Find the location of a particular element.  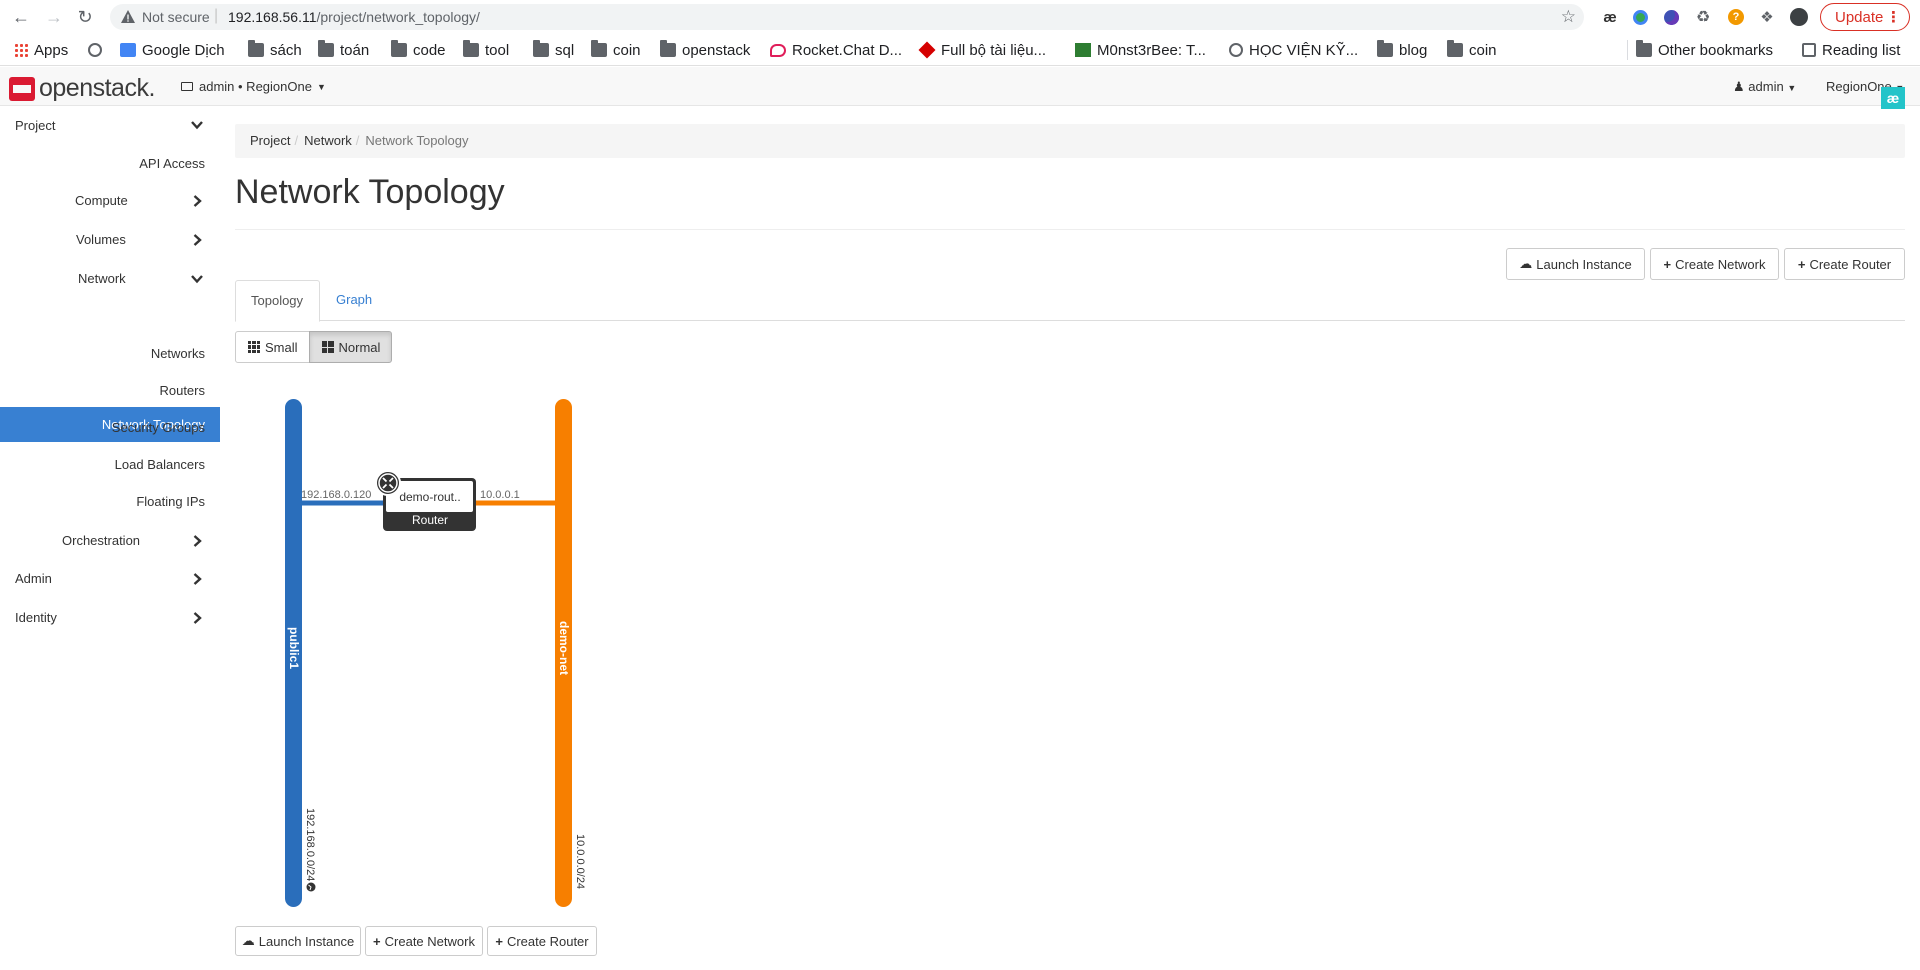

sidebar-item-network: Network is located at coordinates (102, 278).